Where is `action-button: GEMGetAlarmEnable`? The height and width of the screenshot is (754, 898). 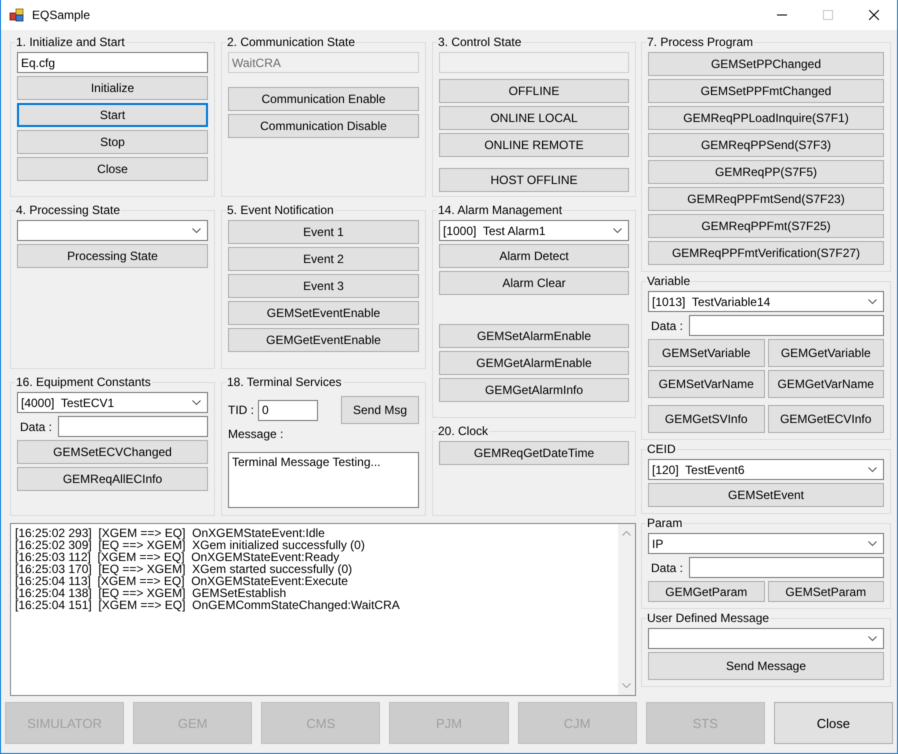
action-button: GEMGetAlarmEnable is located at coordinates (534, 363).